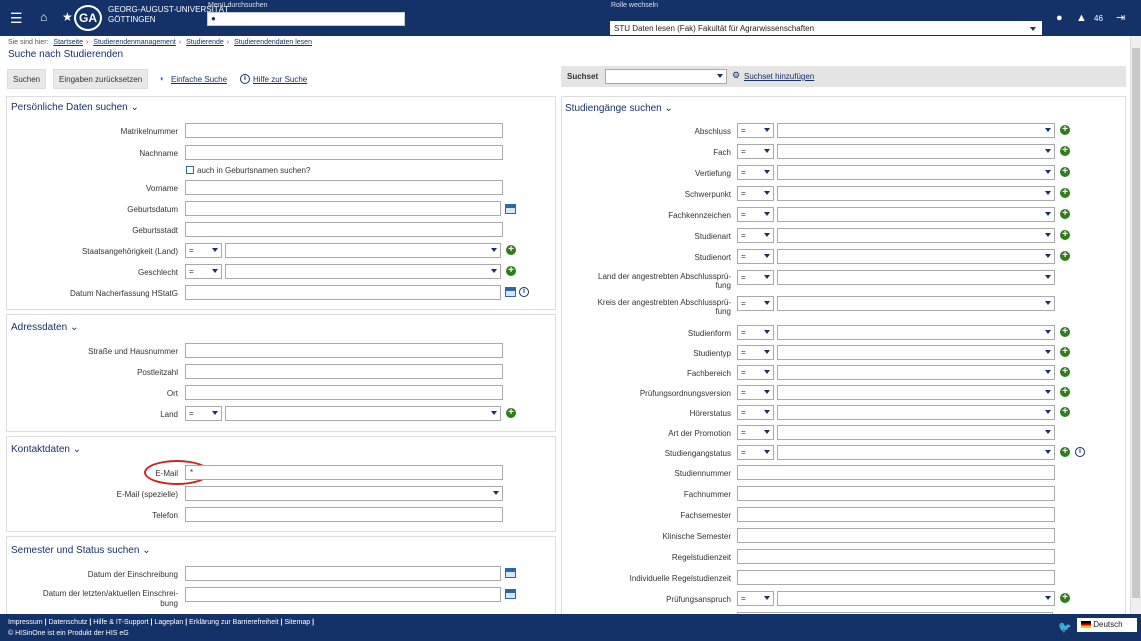 The image size is (1141, 641). What do you see at coordinates (755, 235) in the screenshot?
I see `study-5-operator-select: =` at bounding box center [755, 235].